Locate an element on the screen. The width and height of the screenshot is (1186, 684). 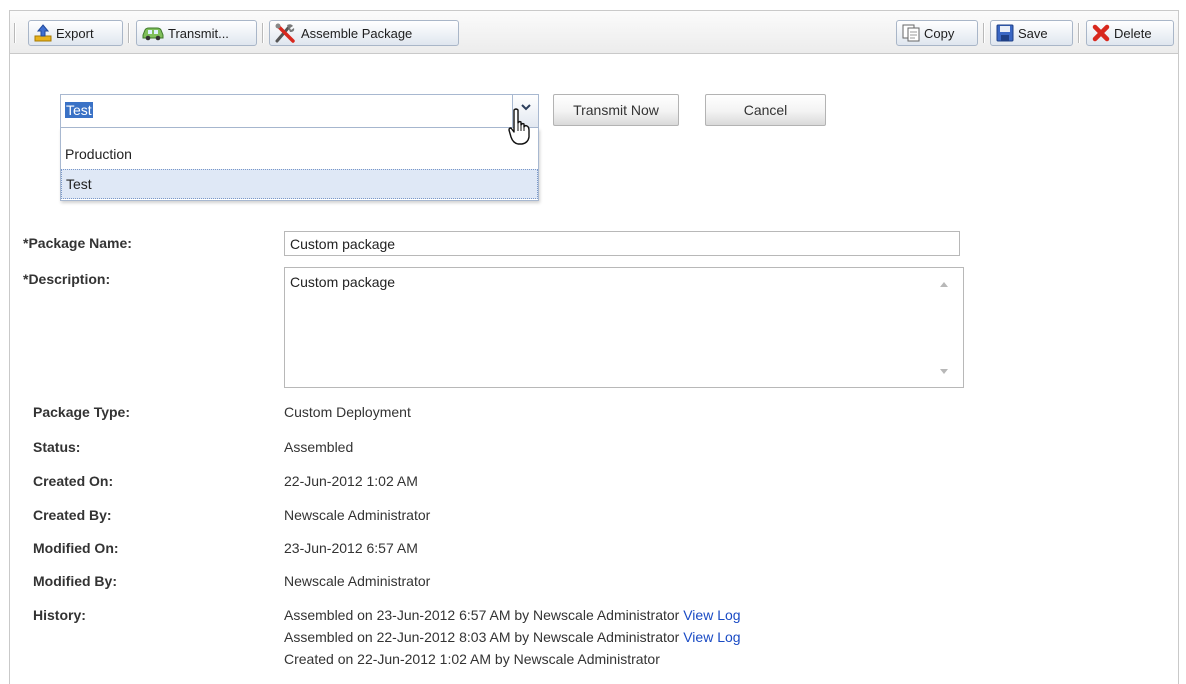
scroll-down-icon is located at coordinates (944, 371).